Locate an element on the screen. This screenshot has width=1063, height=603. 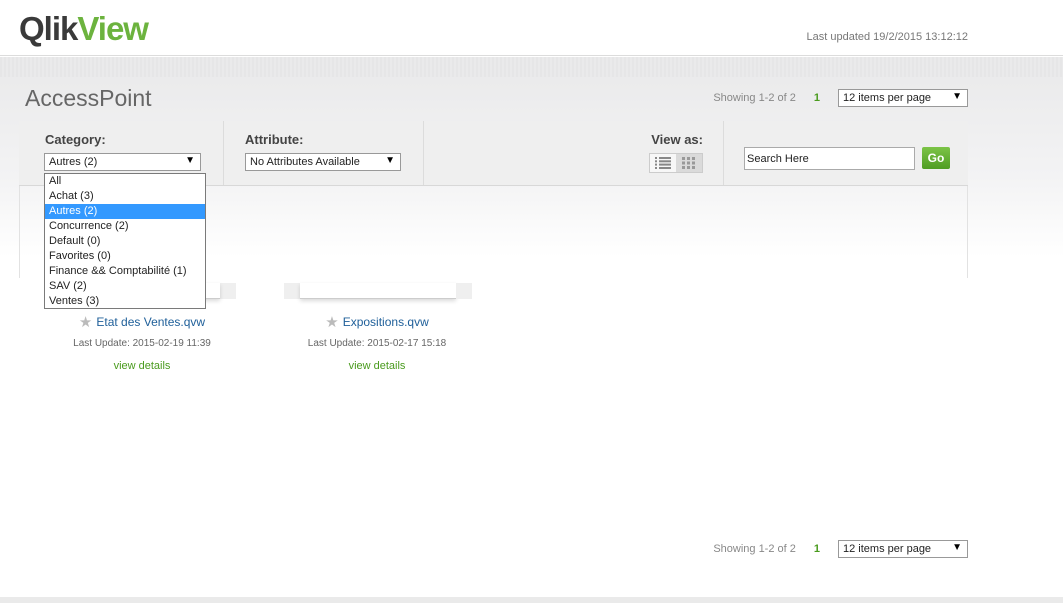
view-as-label: View as: is located at coordinates (677, 139).